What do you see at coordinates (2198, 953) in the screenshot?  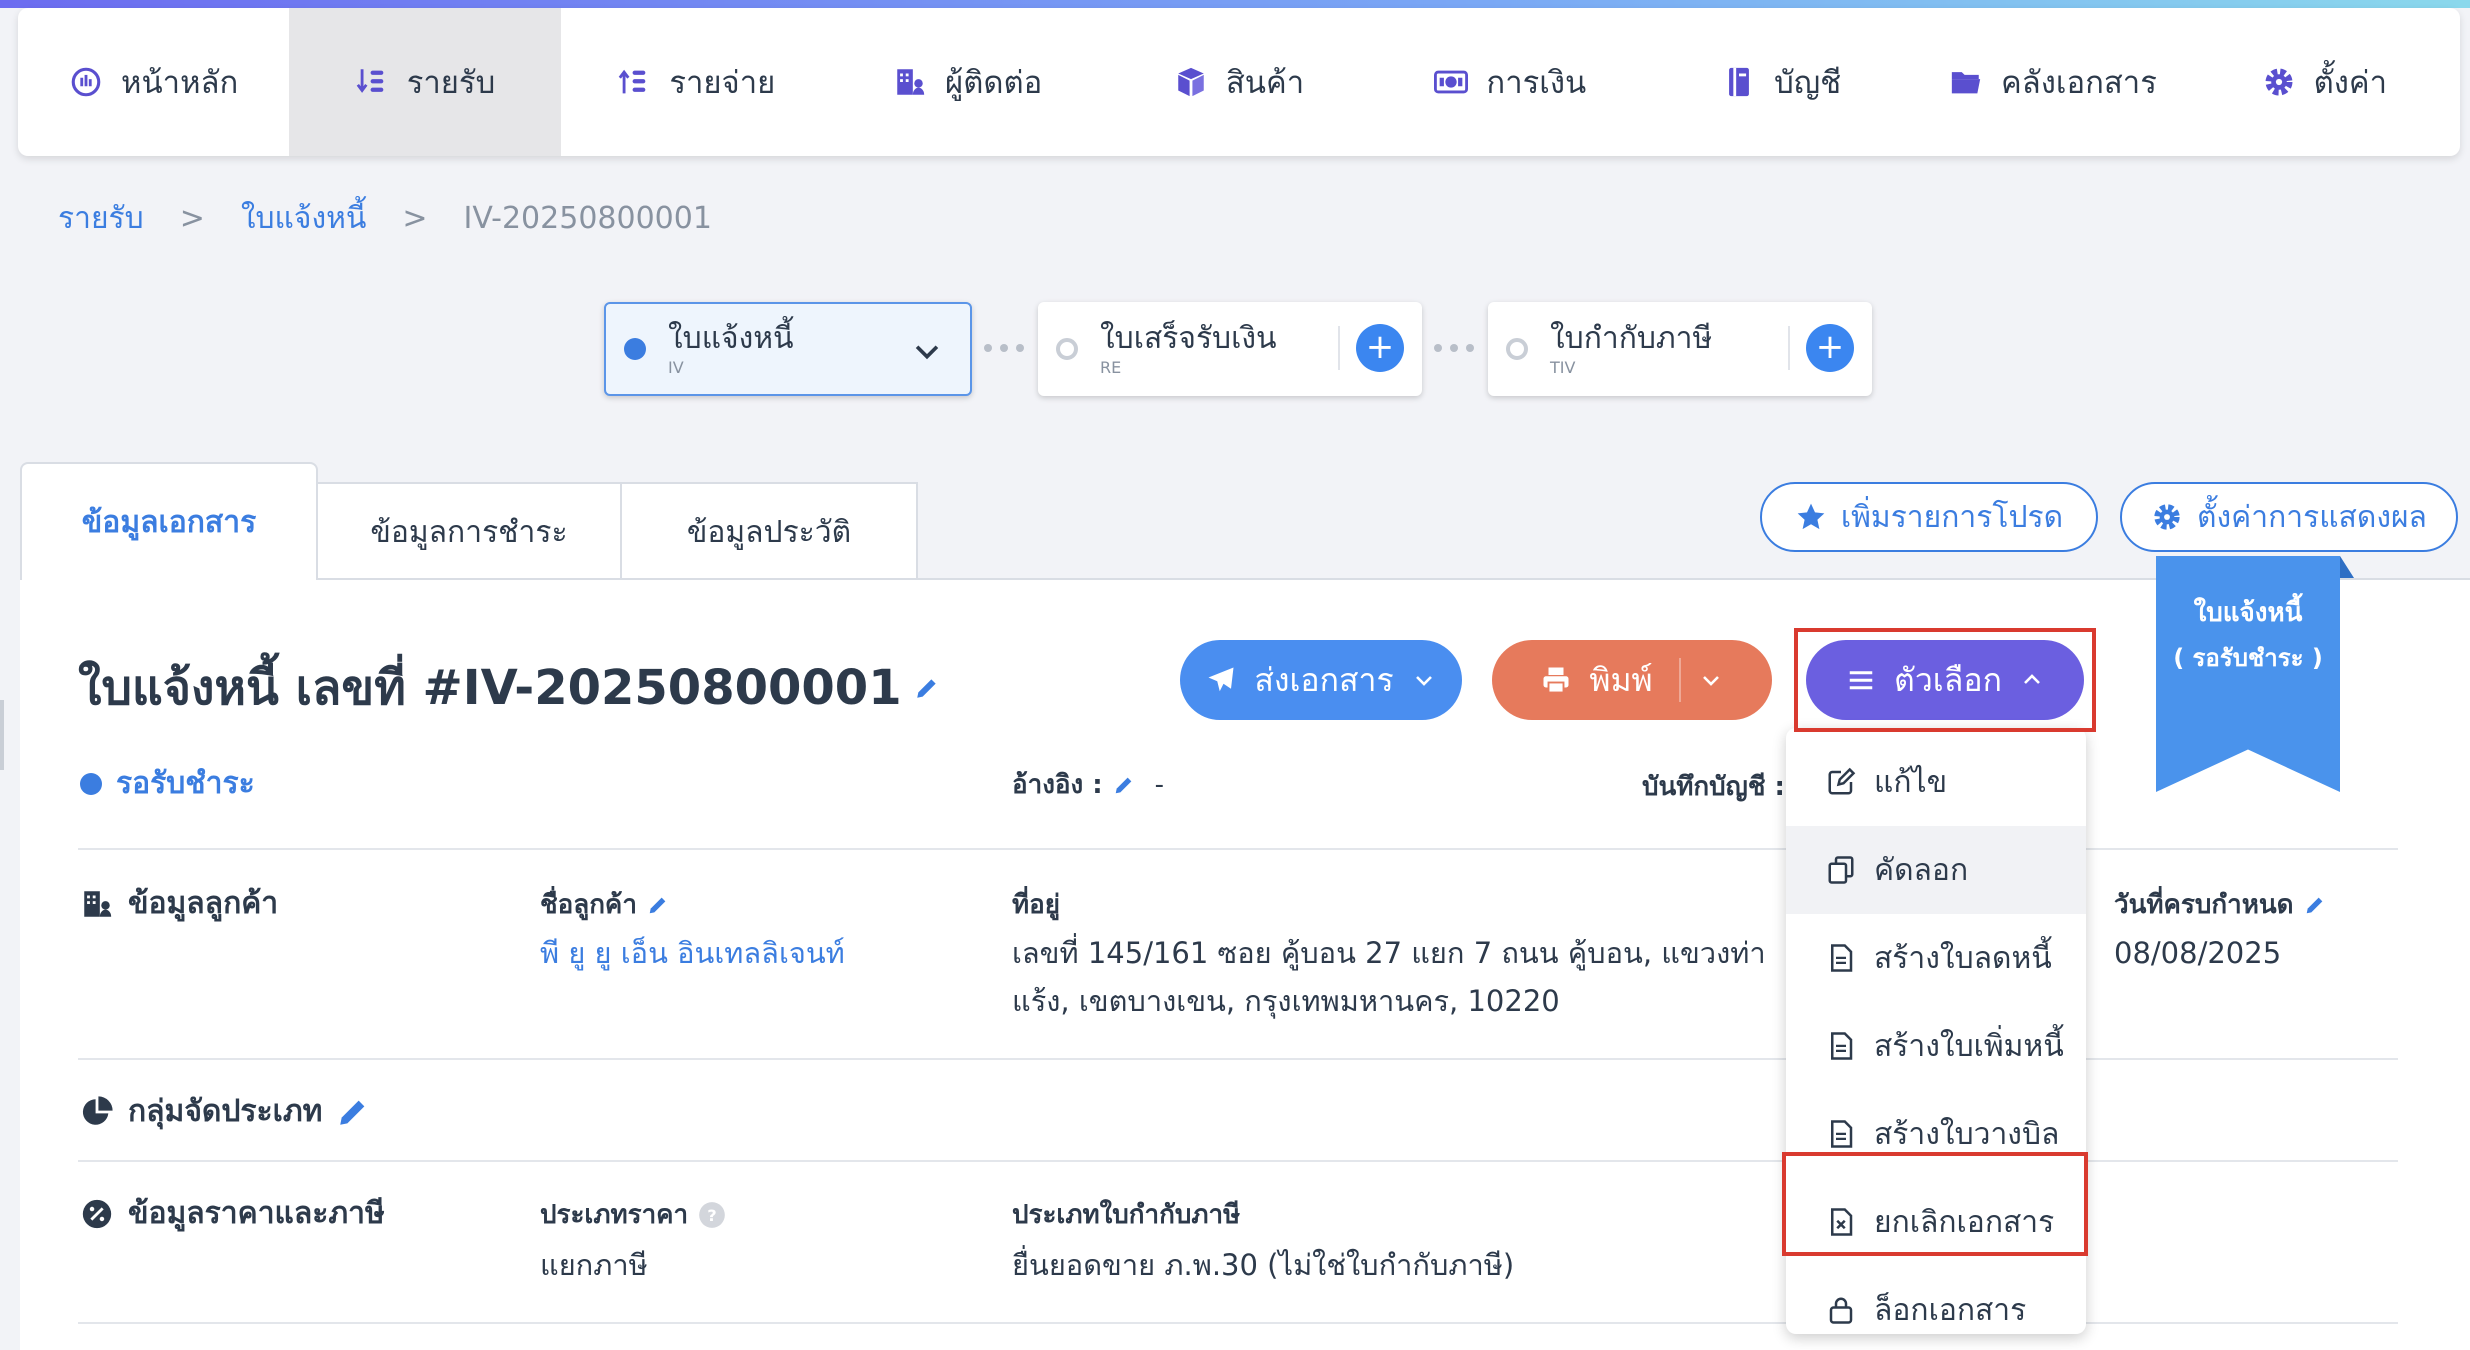 I see `due-date-value: 08/08/2025` at bounding box center [2198, 953].